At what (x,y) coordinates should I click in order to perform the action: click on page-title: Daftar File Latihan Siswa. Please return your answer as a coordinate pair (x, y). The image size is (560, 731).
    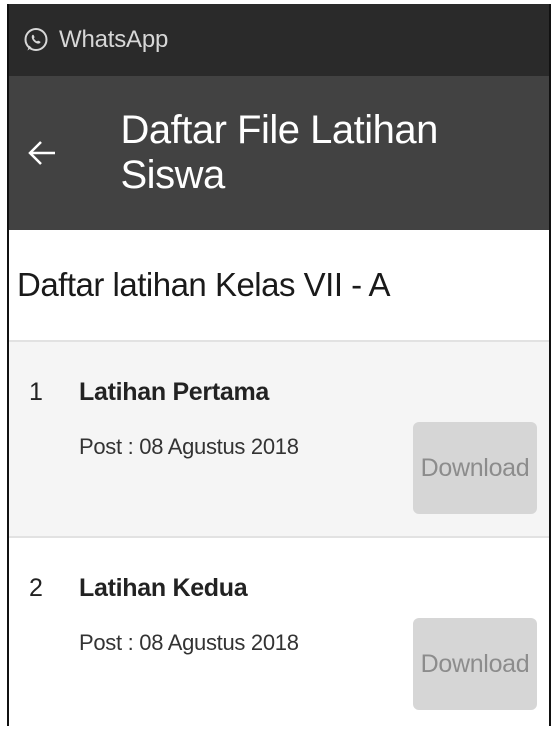
    Looking at the image, I should click on (279, 152).